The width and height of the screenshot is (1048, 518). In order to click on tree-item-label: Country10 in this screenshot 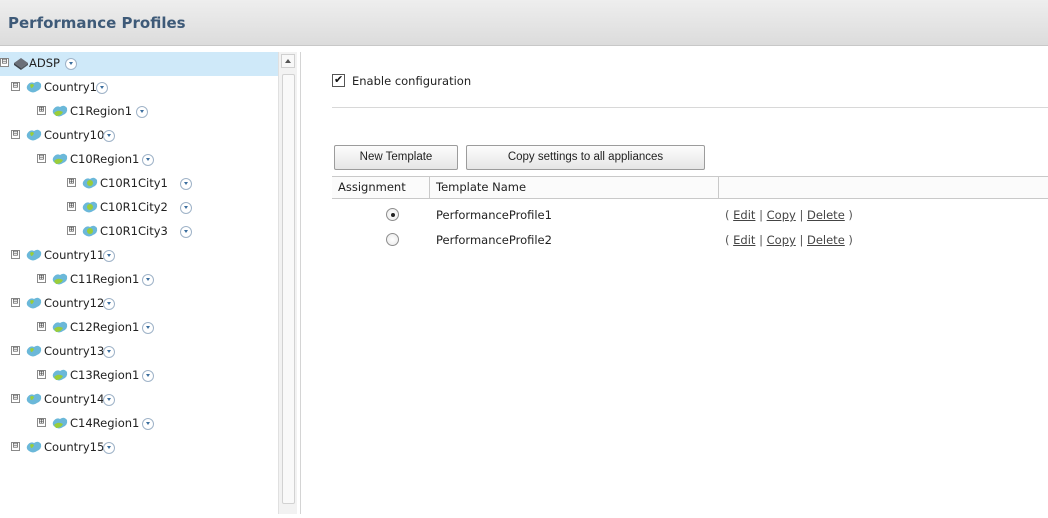, I will do `click(74, 135)`.